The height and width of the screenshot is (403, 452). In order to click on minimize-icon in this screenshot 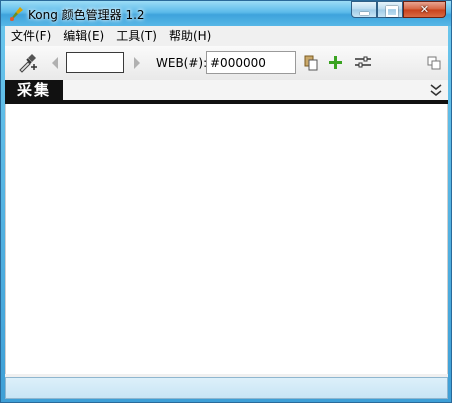, I will do `click(364, 13)`.